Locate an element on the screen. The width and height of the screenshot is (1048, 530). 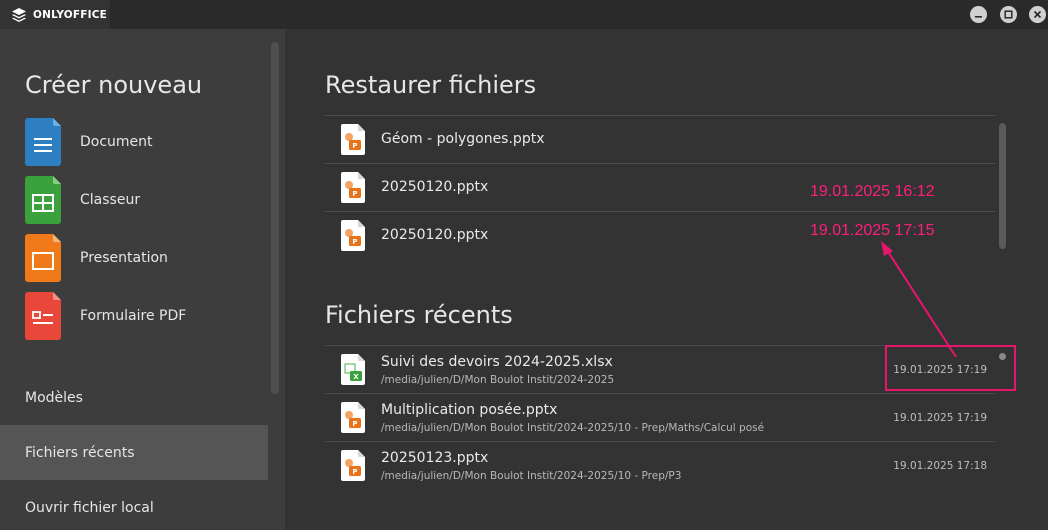
annotation-arrow is located at coordinates (919, 299).